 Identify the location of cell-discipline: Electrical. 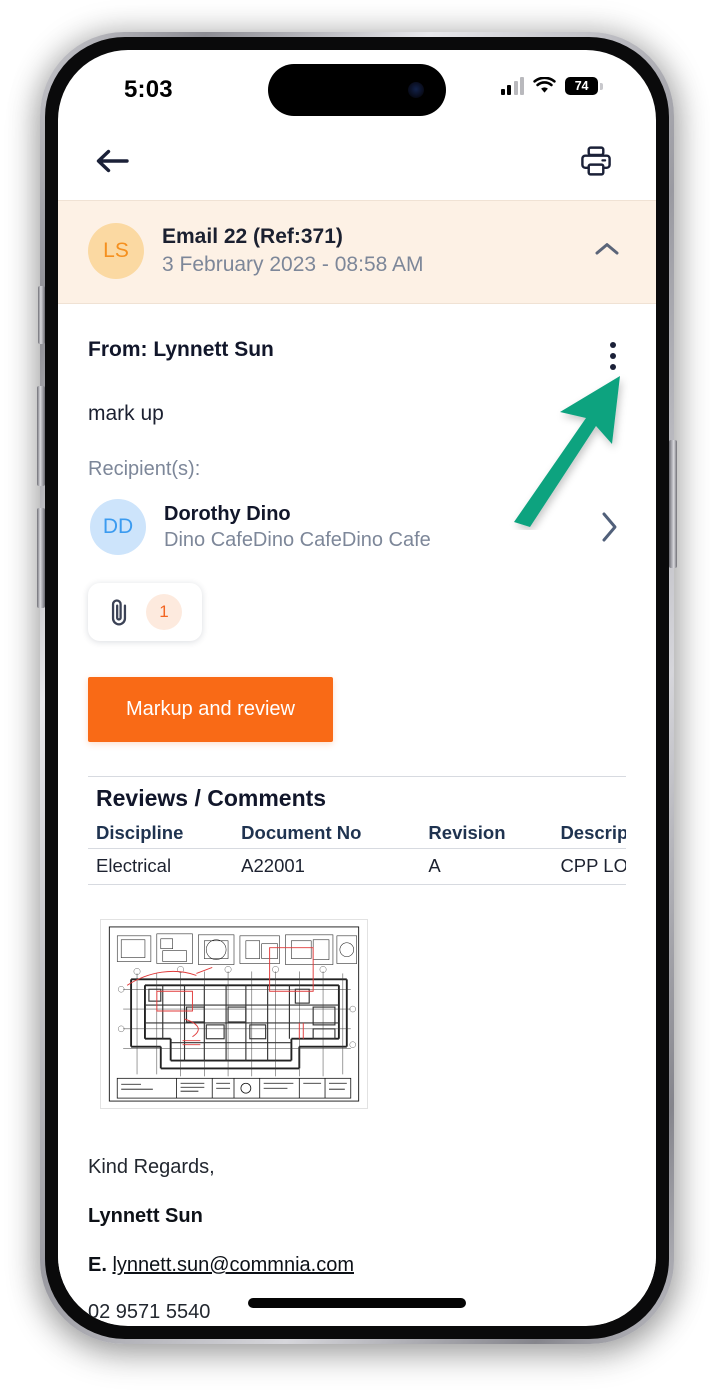
(161, 867).